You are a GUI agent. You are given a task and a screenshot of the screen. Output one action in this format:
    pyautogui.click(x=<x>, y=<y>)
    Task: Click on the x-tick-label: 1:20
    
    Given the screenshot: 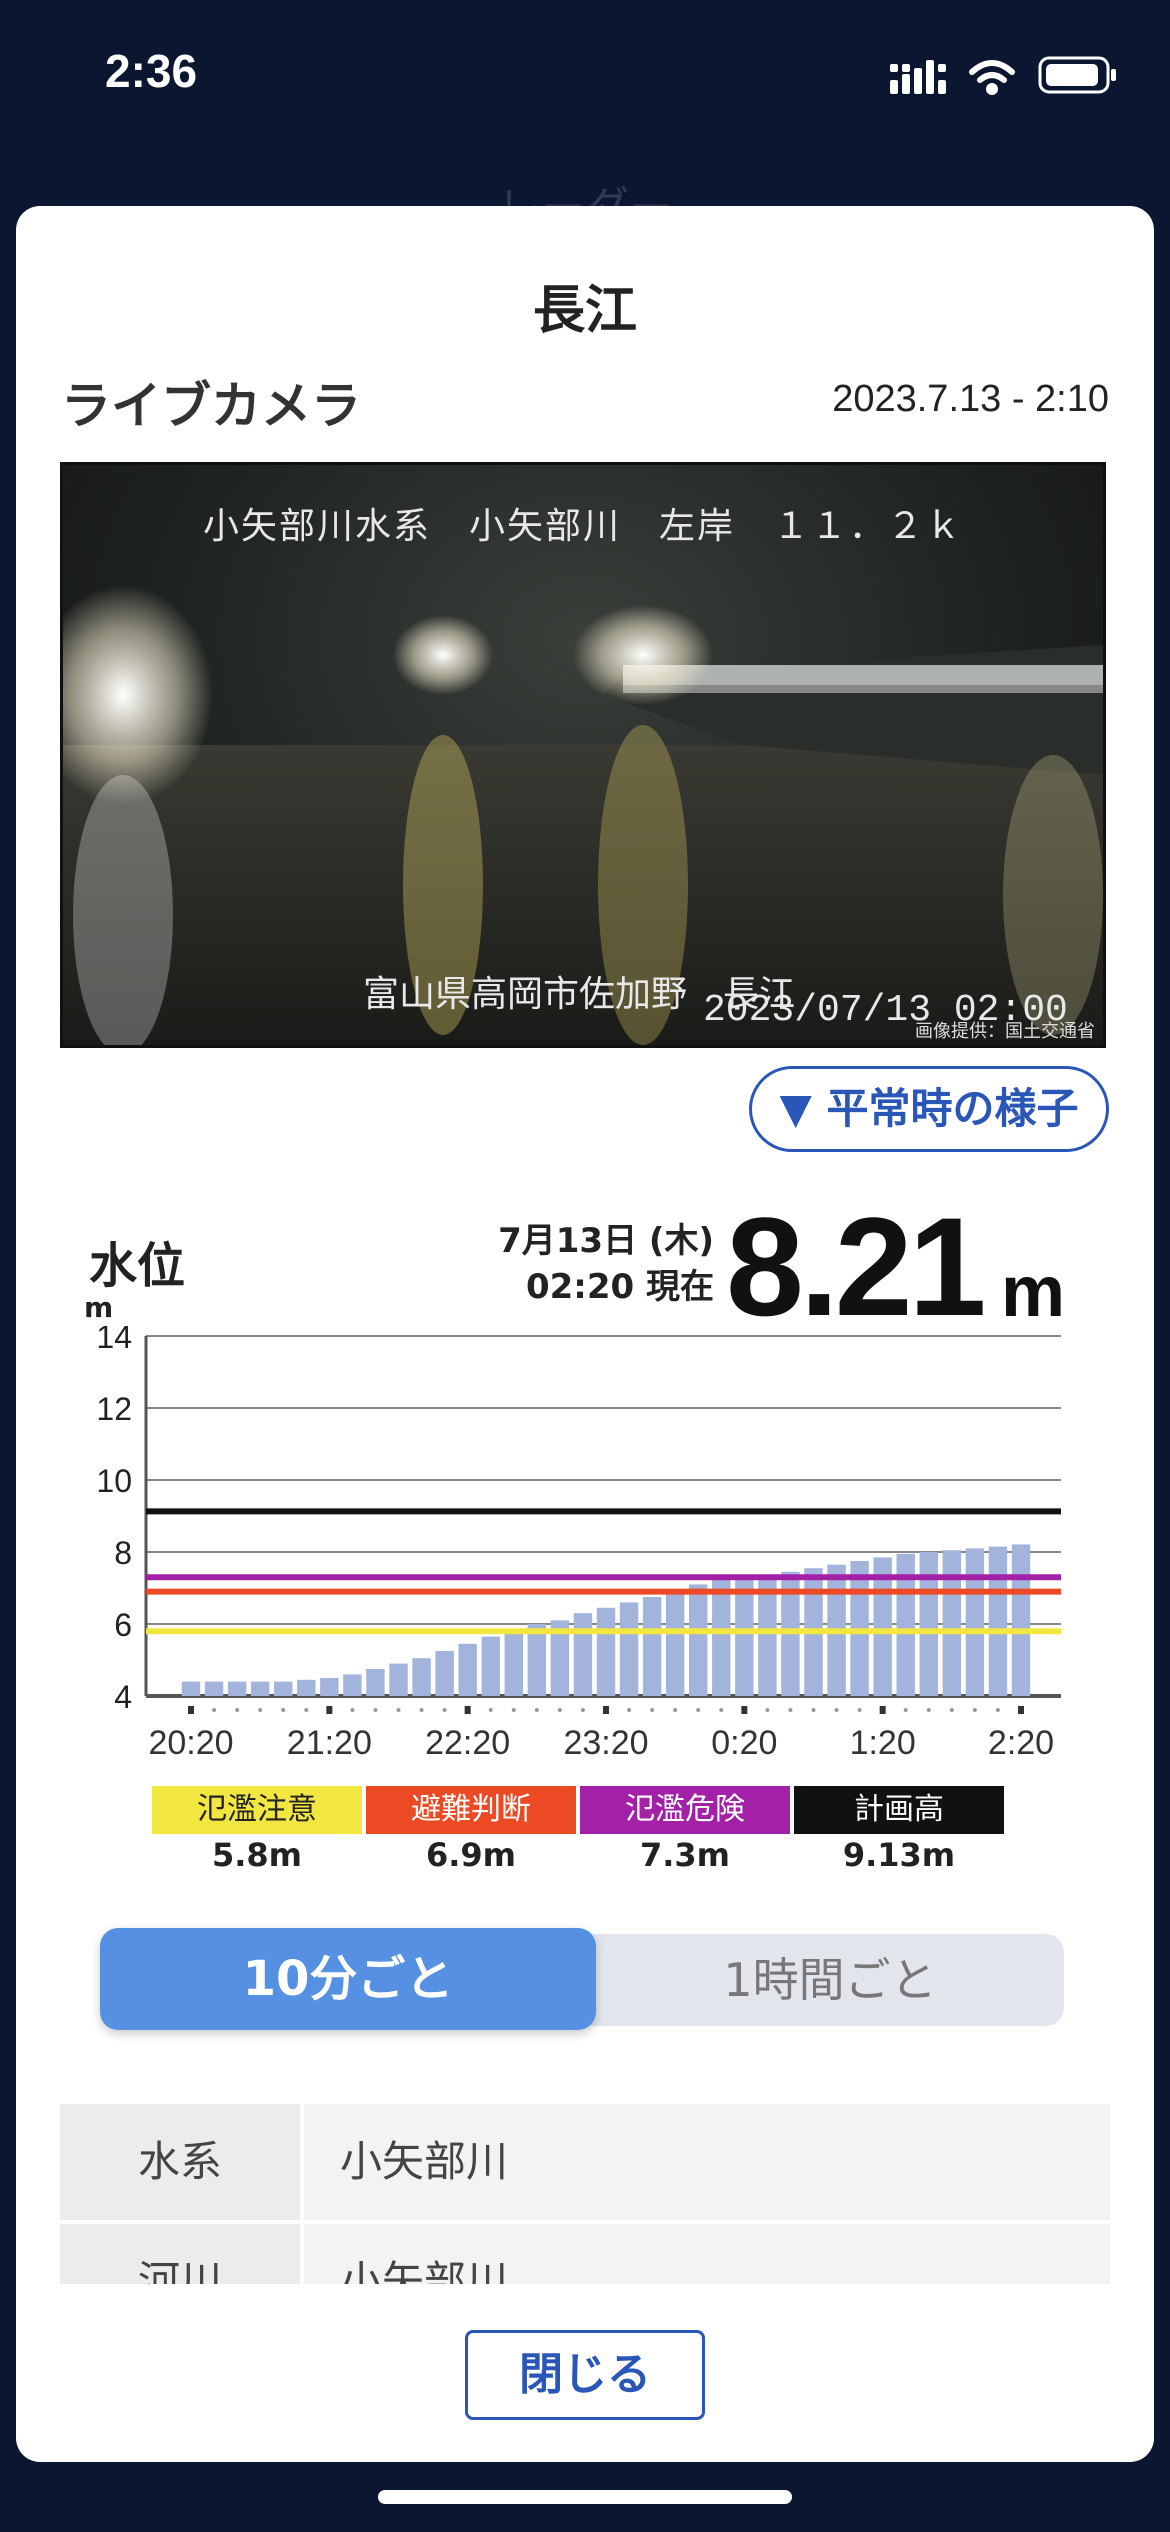 What is the action you would take?
    pyautogui.click(x=883, y=1743)
    